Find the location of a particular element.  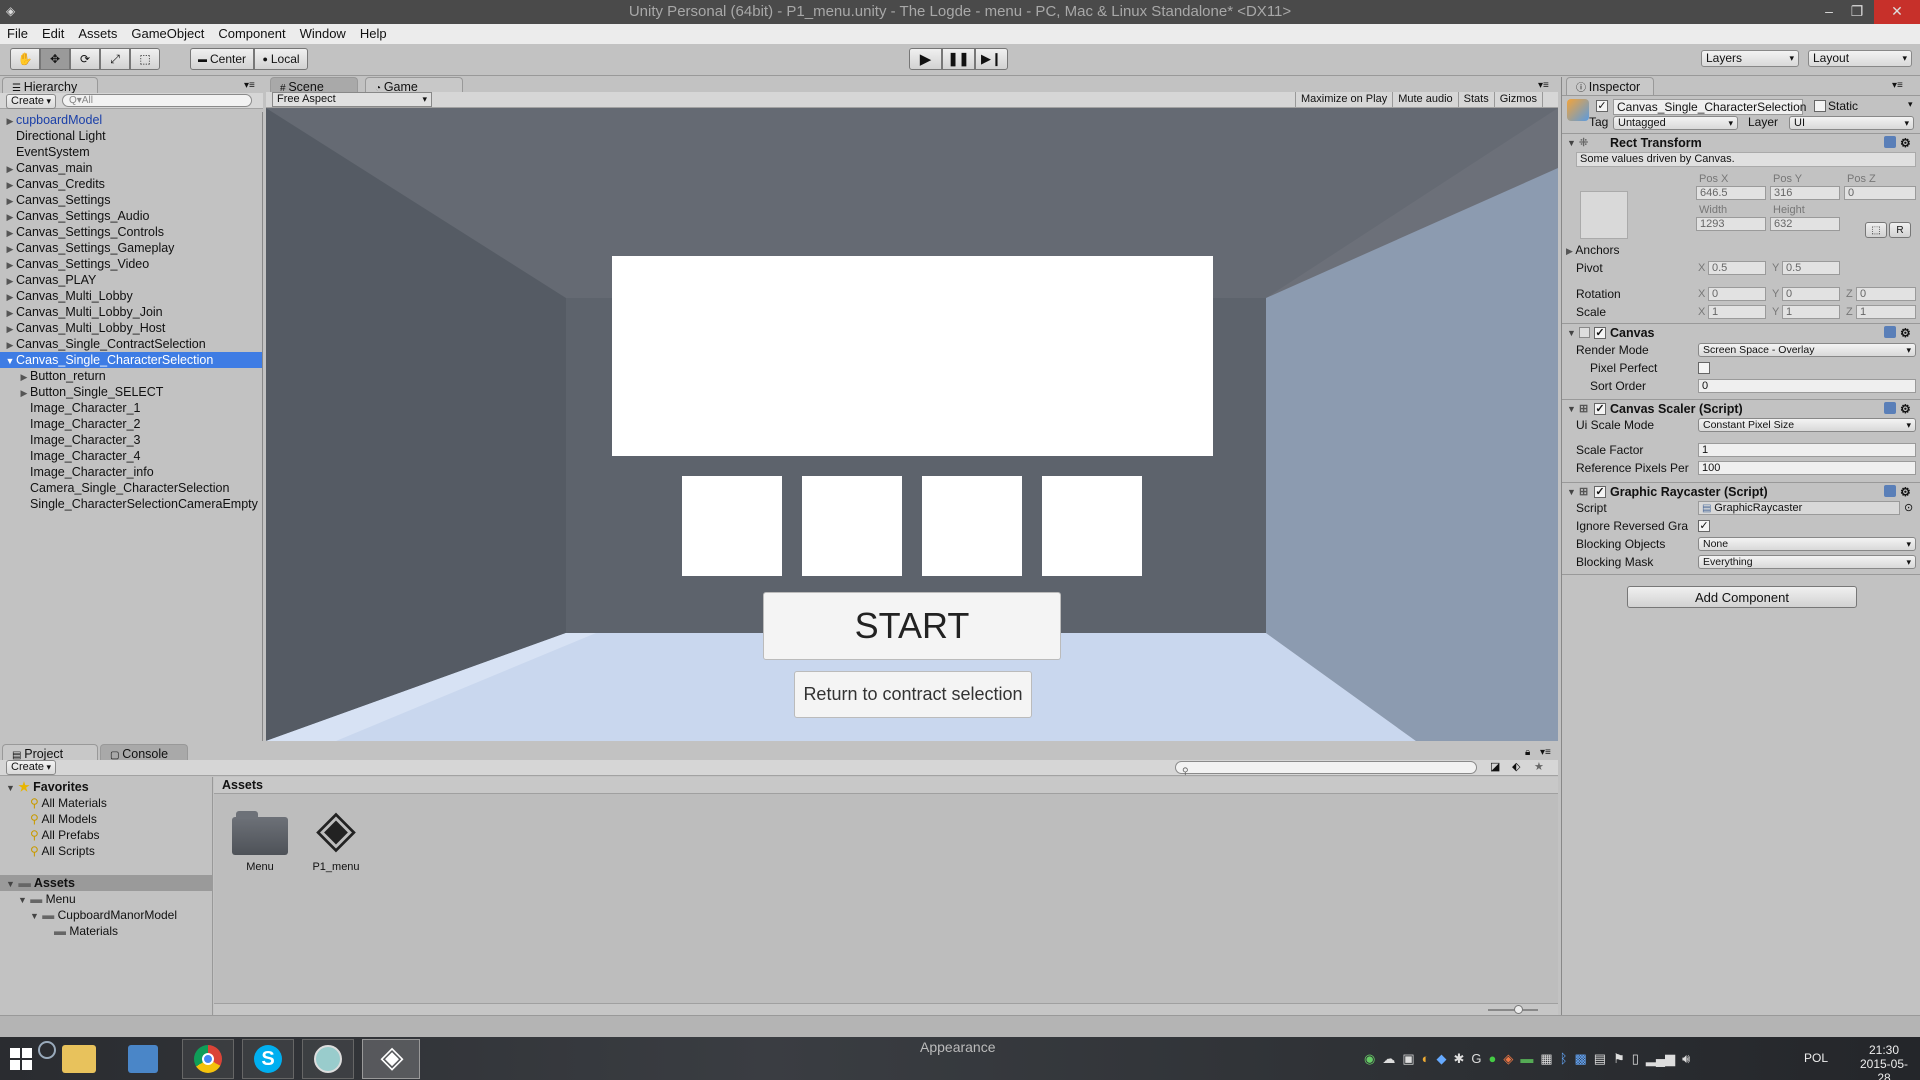

tray-icon: ▣ is located at coordinates (1408, 1059).